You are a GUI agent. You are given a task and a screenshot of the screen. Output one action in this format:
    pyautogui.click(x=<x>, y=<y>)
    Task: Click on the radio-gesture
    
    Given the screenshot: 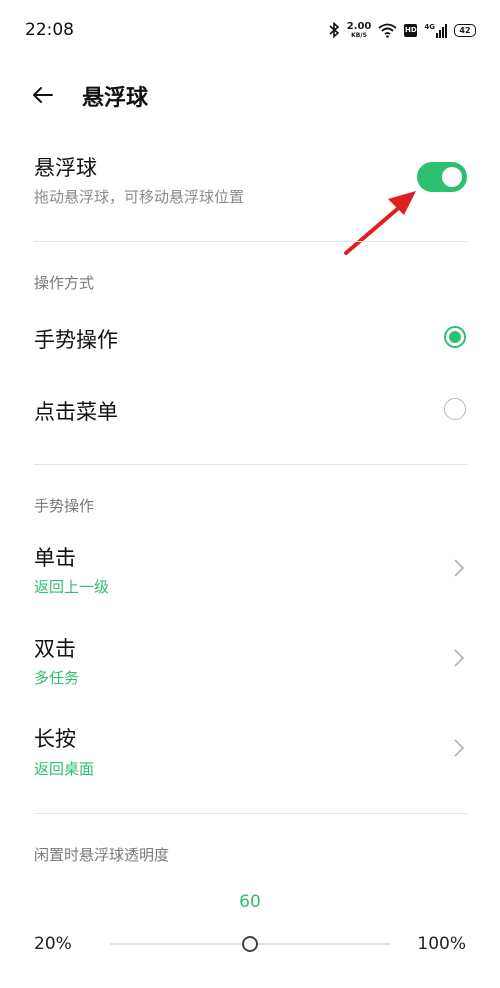 What is the action you would take?
    pyautogui.click(x=455, y=337)
    